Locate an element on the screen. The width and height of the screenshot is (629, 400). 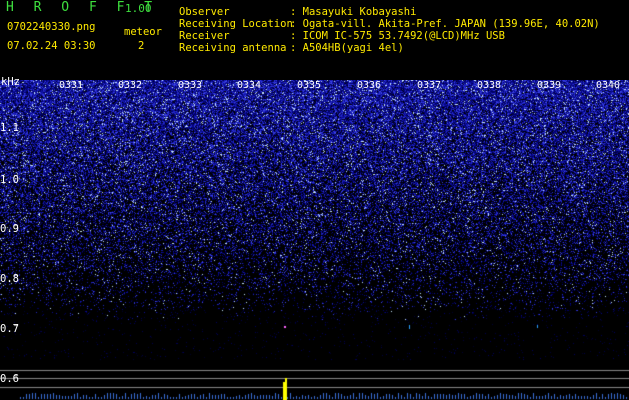
info-value-observer: : Masayuki Kobayashi is located at coordinates (353, 12).